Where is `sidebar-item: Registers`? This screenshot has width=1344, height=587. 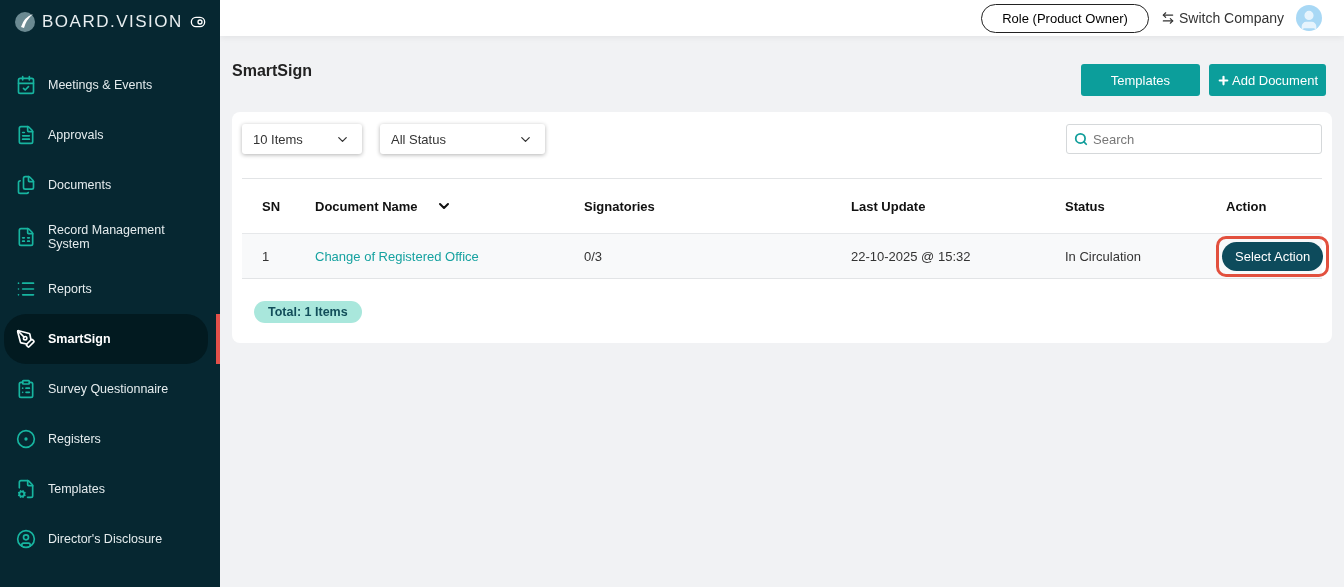
sidebar-item: Registers is located at coordinates (110, 439).